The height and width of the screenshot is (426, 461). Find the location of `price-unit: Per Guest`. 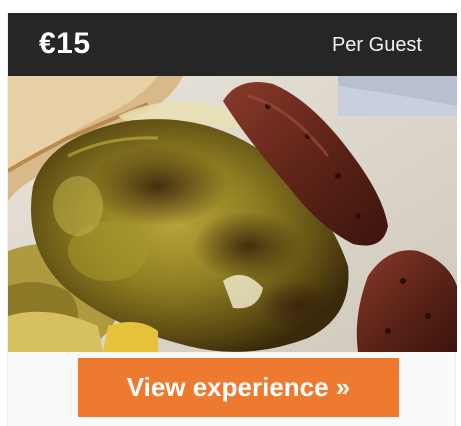

price-unit: Per Guest is located at coordinates (376, 45).